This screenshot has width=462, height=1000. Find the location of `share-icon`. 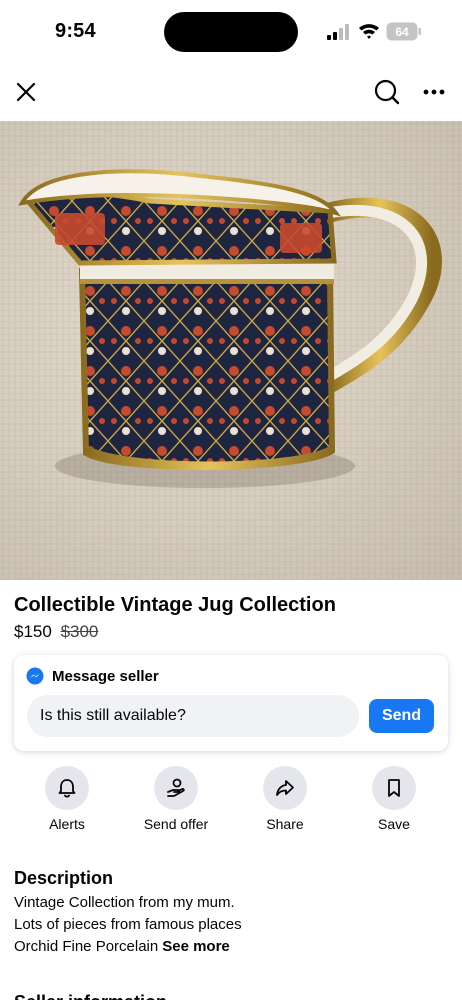

share-icon is located at coordinates (285, 788).